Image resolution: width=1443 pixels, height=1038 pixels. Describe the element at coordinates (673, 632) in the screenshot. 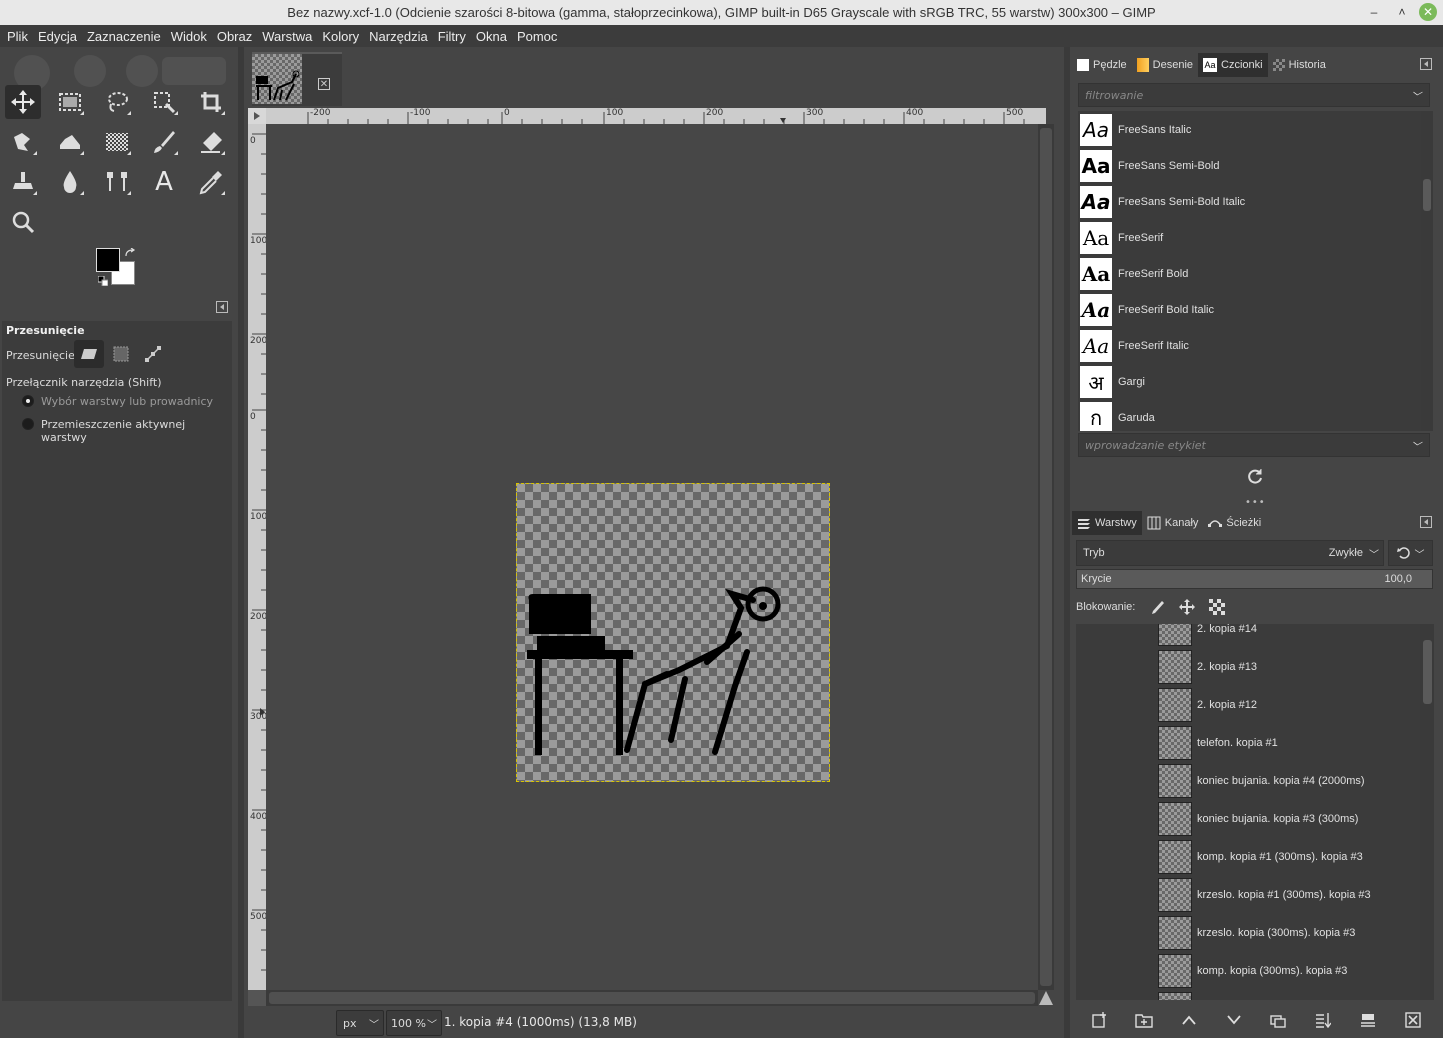

I see `image-canvas` at that location.